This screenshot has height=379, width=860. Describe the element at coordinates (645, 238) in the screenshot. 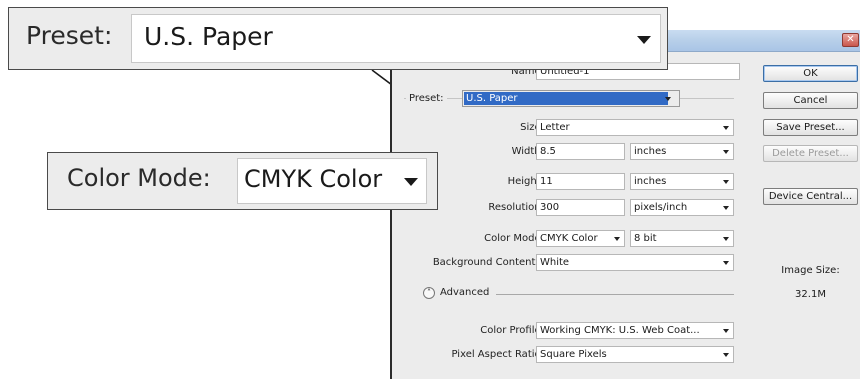

I see `bit-depth-value: 8 bit` at that location.